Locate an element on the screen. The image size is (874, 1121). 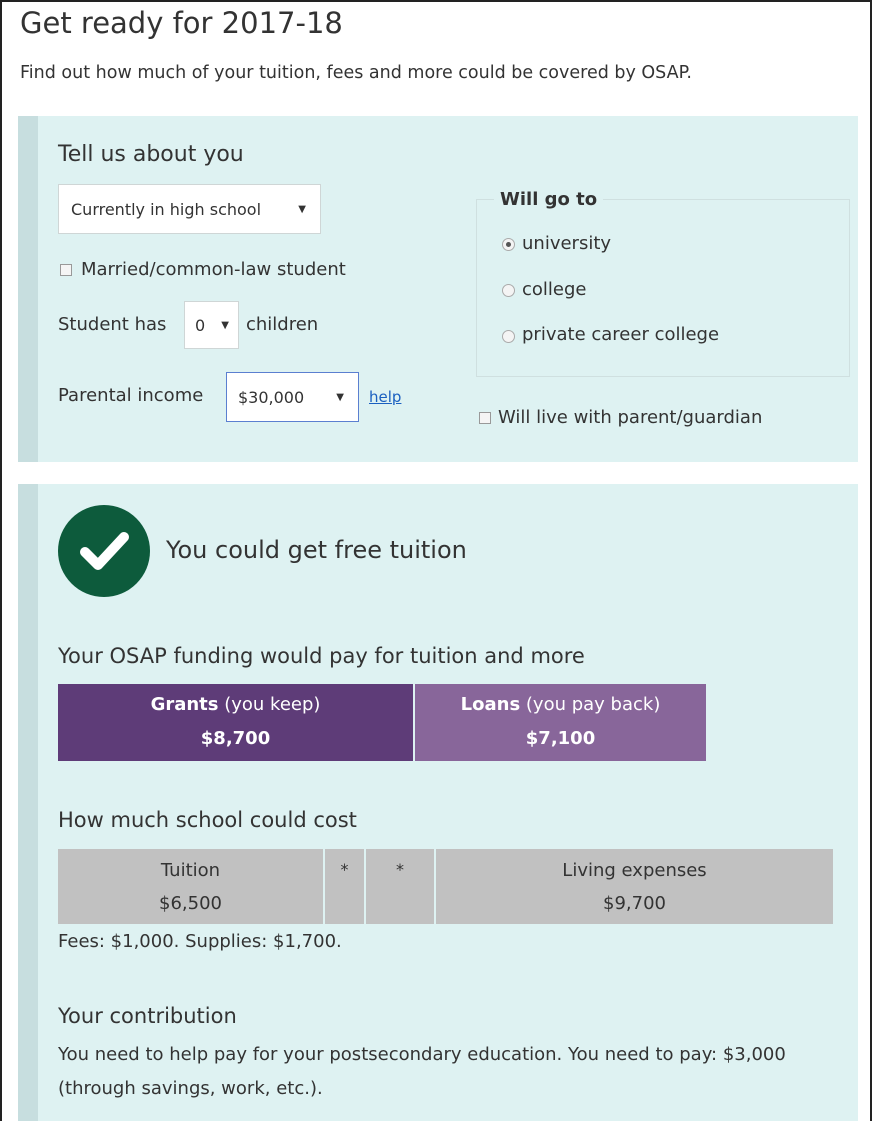
grants-amount: $8,700 is located at coordinates (235, 738).